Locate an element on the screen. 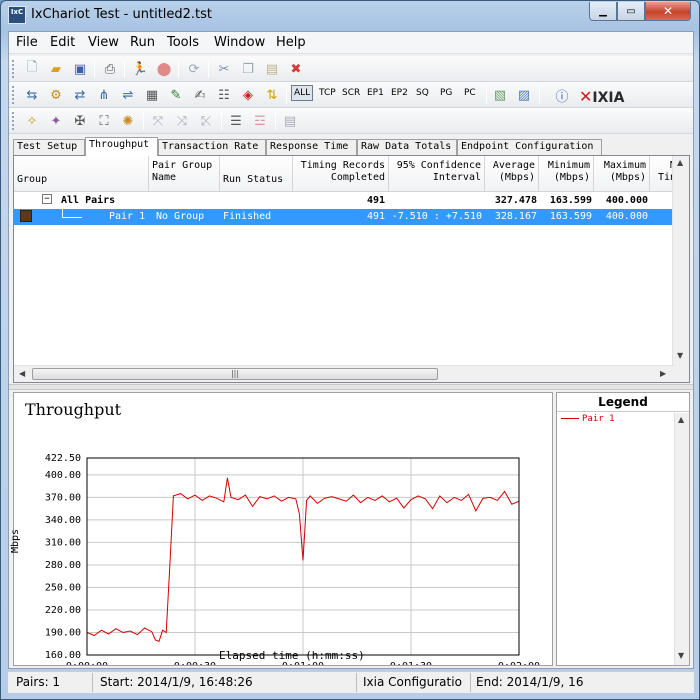 The image size is (700, 700). menu-help: Help is located at coordinates (291, 42).